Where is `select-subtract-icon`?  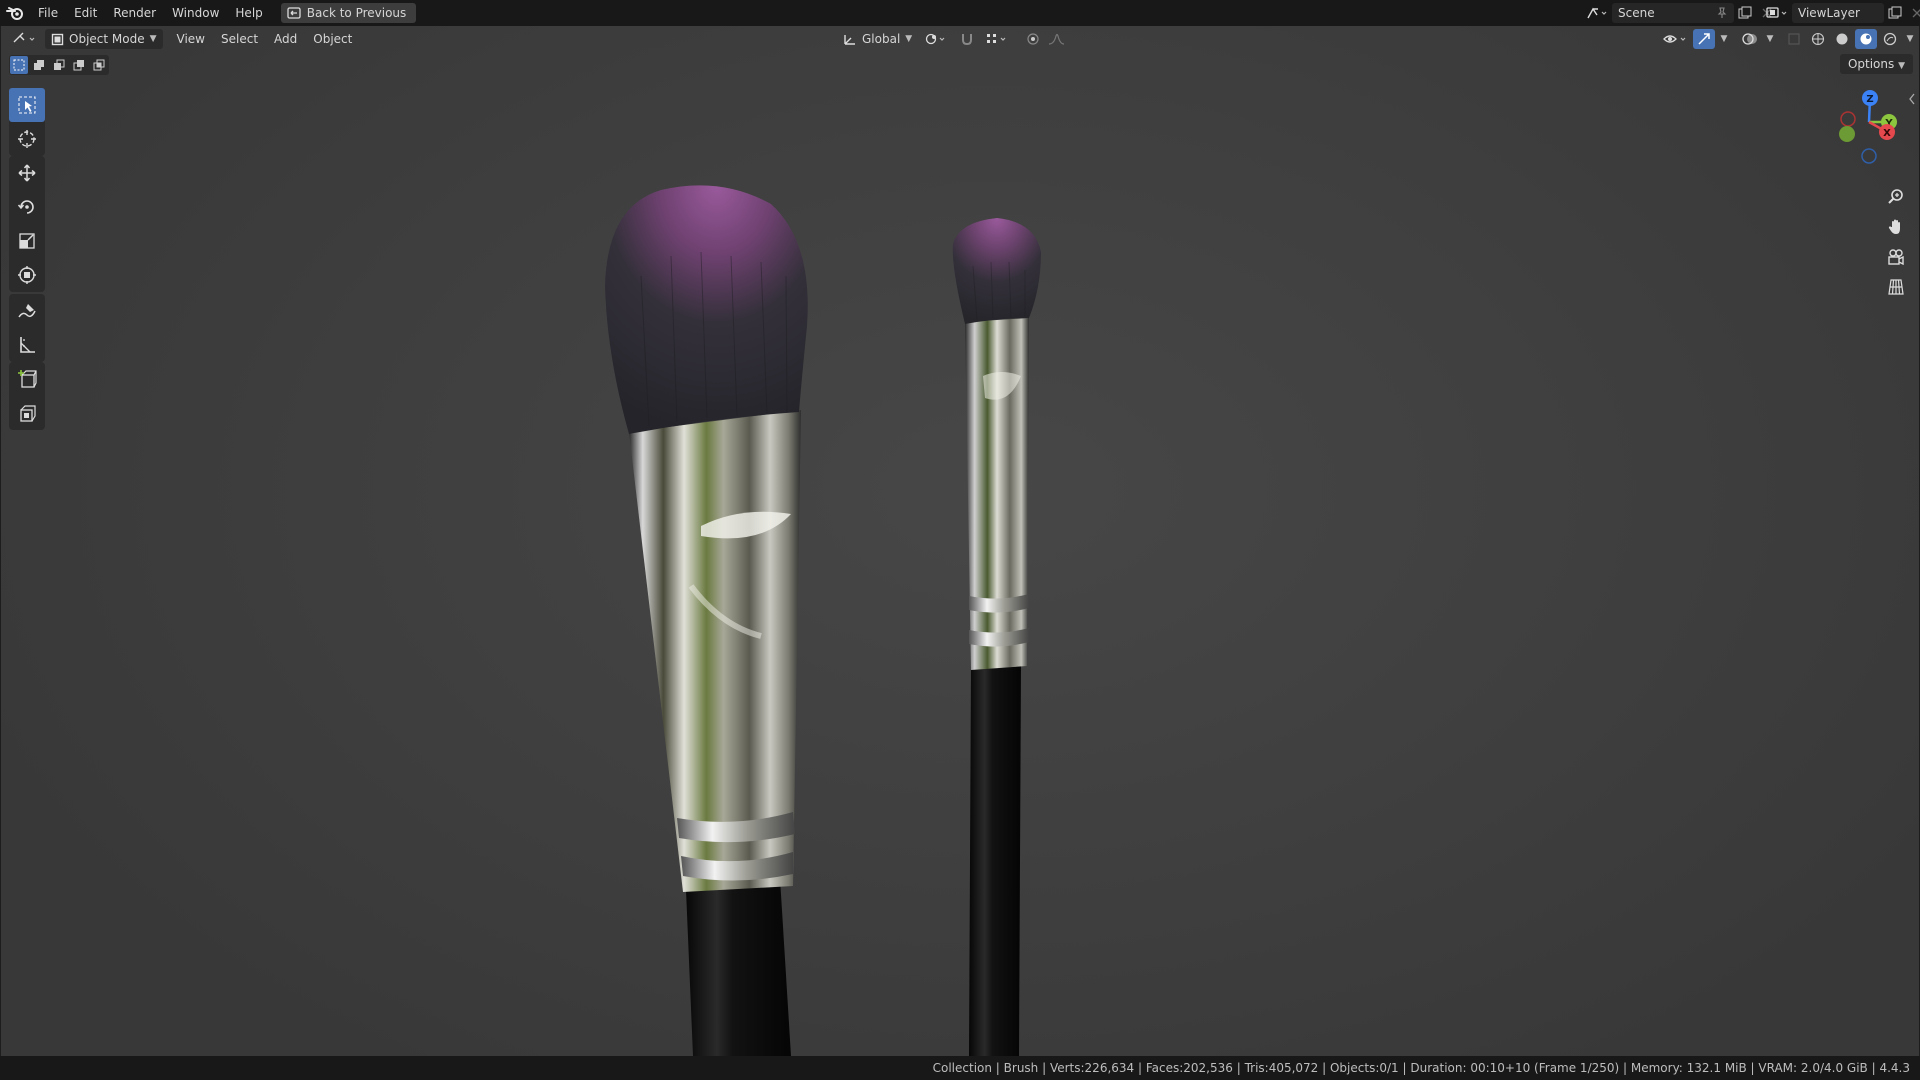 select-subtract-icon is located at coordinates (59, 65).